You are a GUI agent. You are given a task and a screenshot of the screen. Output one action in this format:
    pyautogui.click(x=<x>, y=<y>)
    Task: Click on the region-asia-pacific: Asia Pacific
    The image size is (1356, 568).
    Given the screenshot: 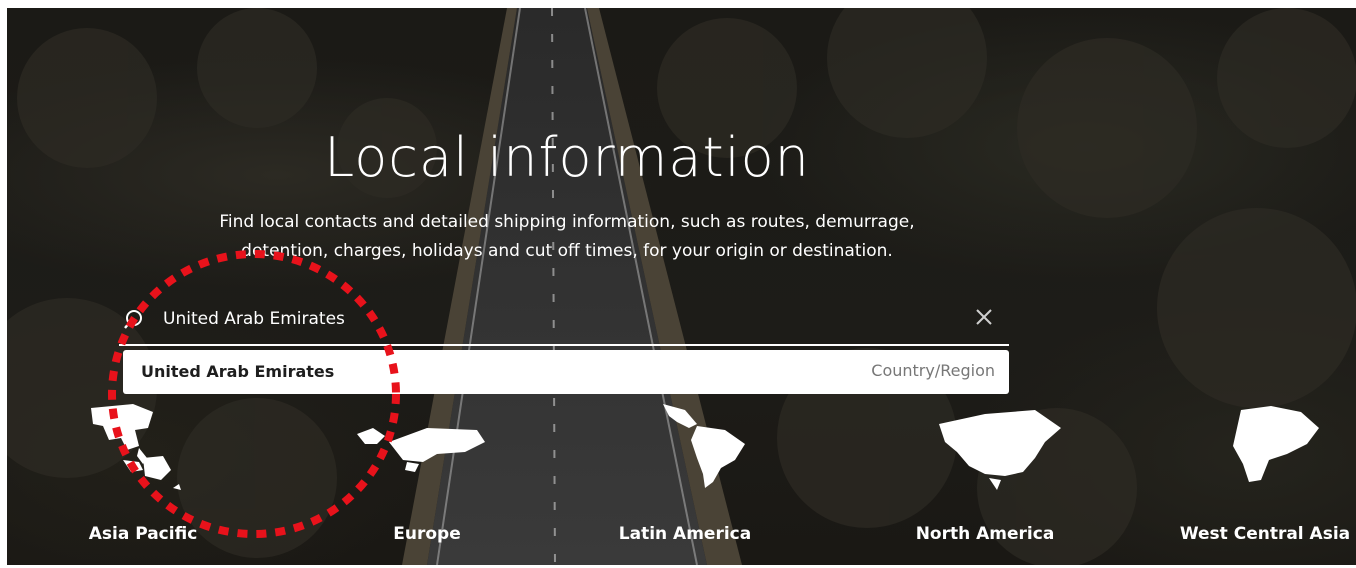 What is the action you would take?
    pyautogui.click(x=143, y=478)
    